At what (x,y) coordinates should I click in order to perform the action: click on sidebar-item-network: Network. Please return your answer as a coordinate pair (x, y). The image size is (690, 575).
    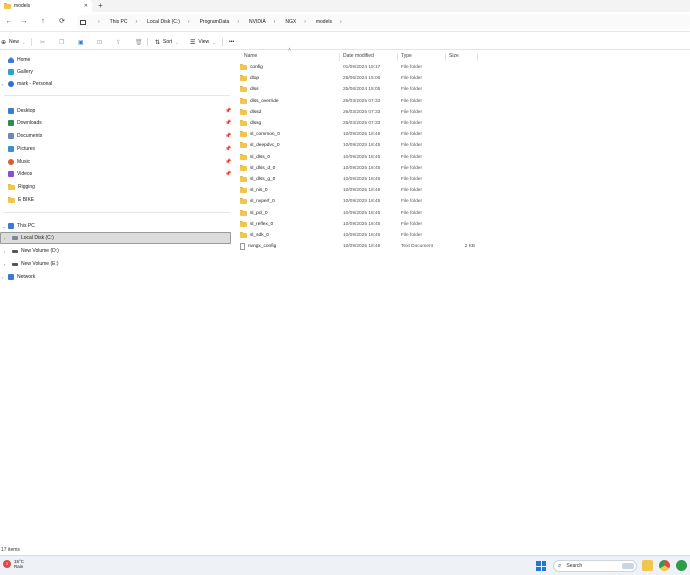
    Looking at the image, I should click on (21, 277).